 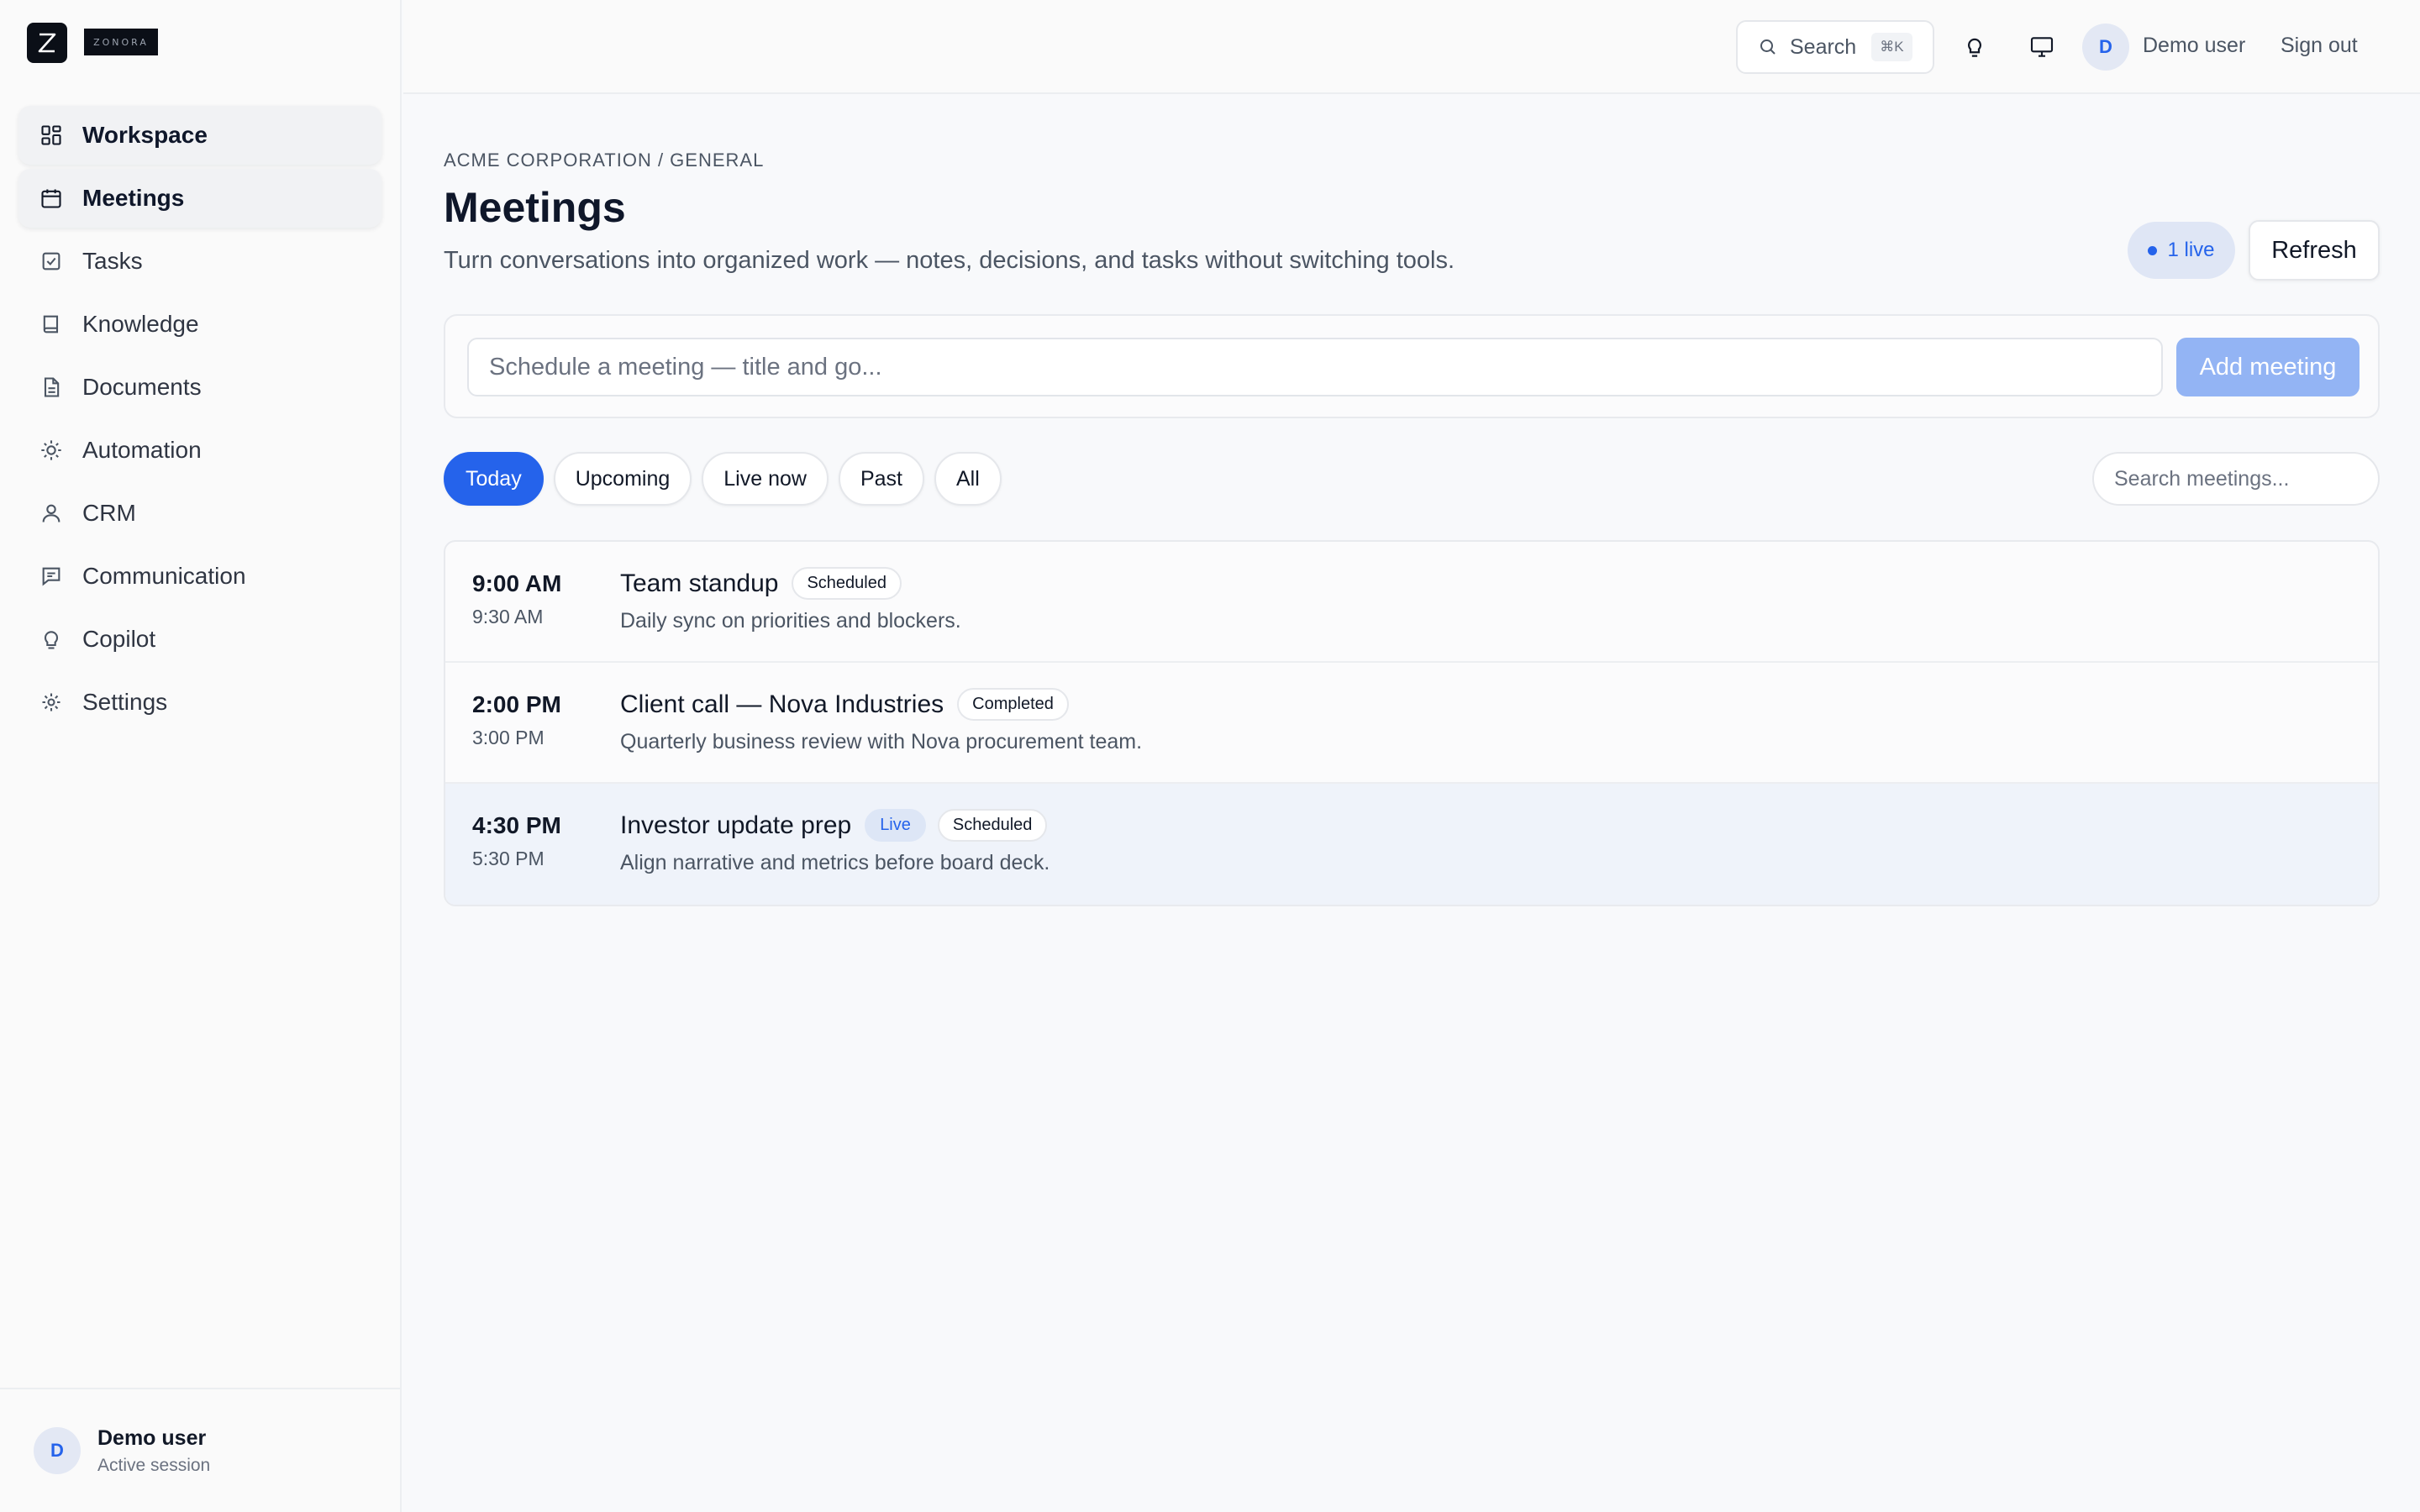 What do you see at coordinates (142, 387) in the screenshot?
I see `sidebar-item-label: Documents` at bounding box center [142, 387].